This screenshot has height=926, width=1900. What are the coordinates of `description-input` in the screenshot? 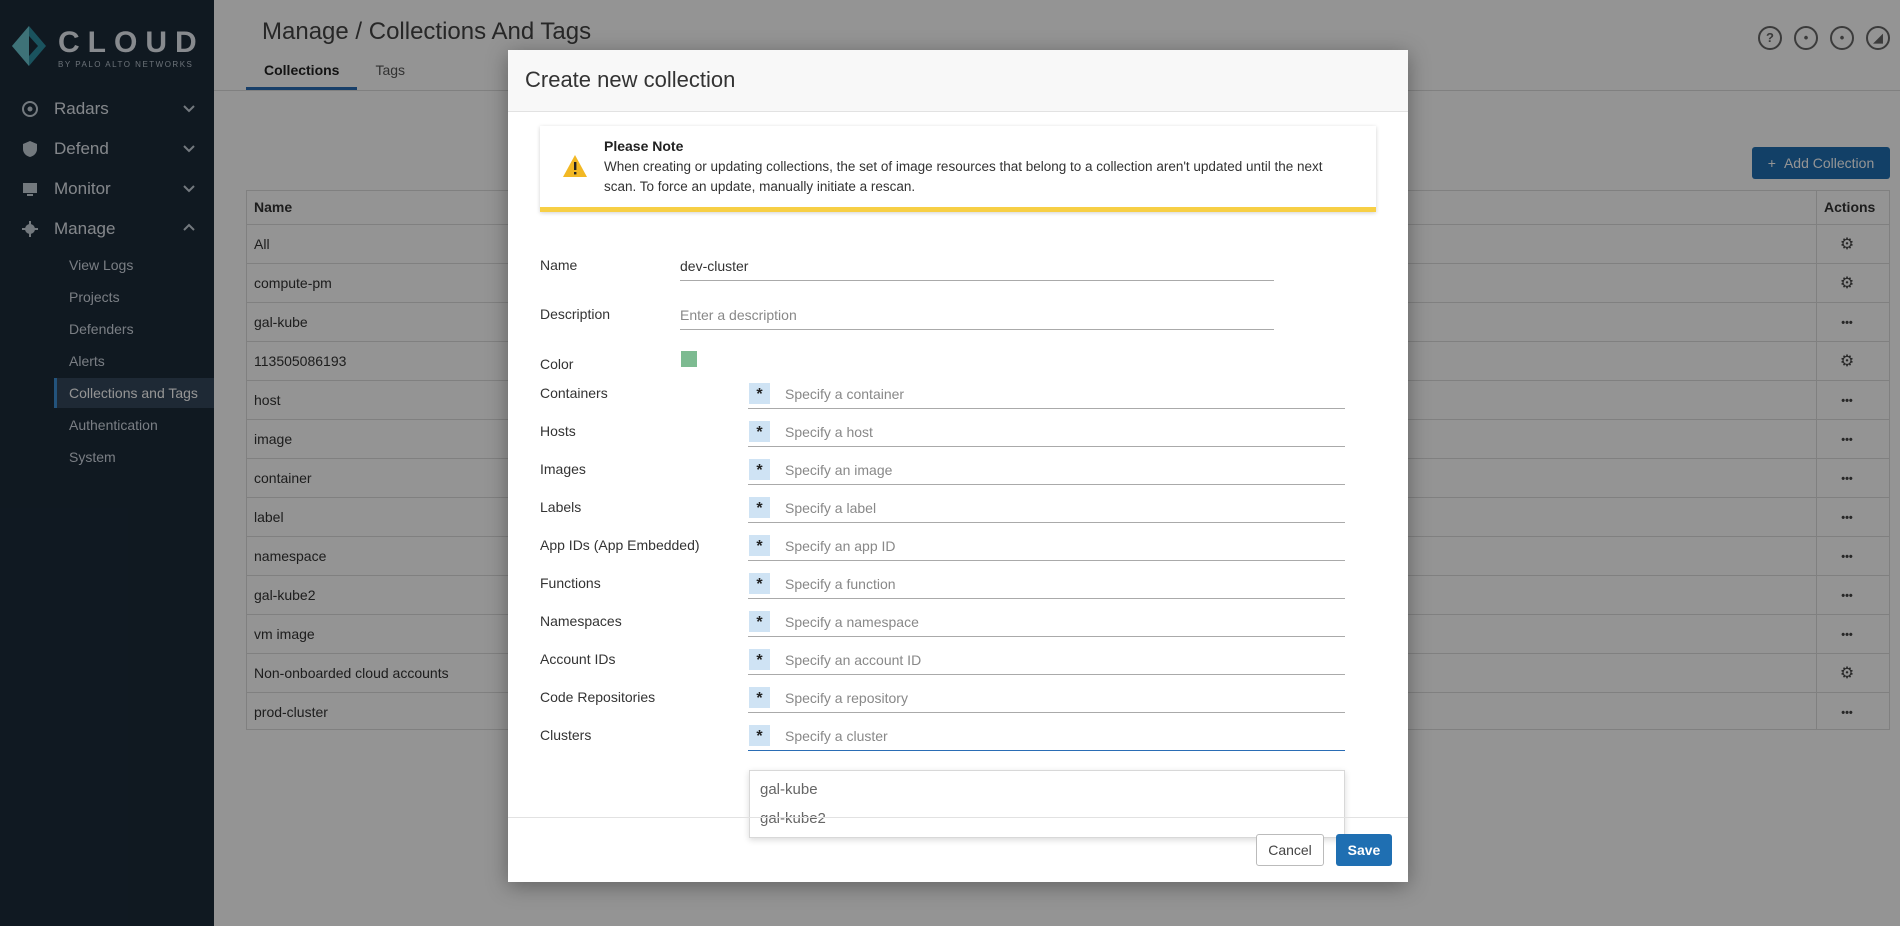 It's located at (977, 315).